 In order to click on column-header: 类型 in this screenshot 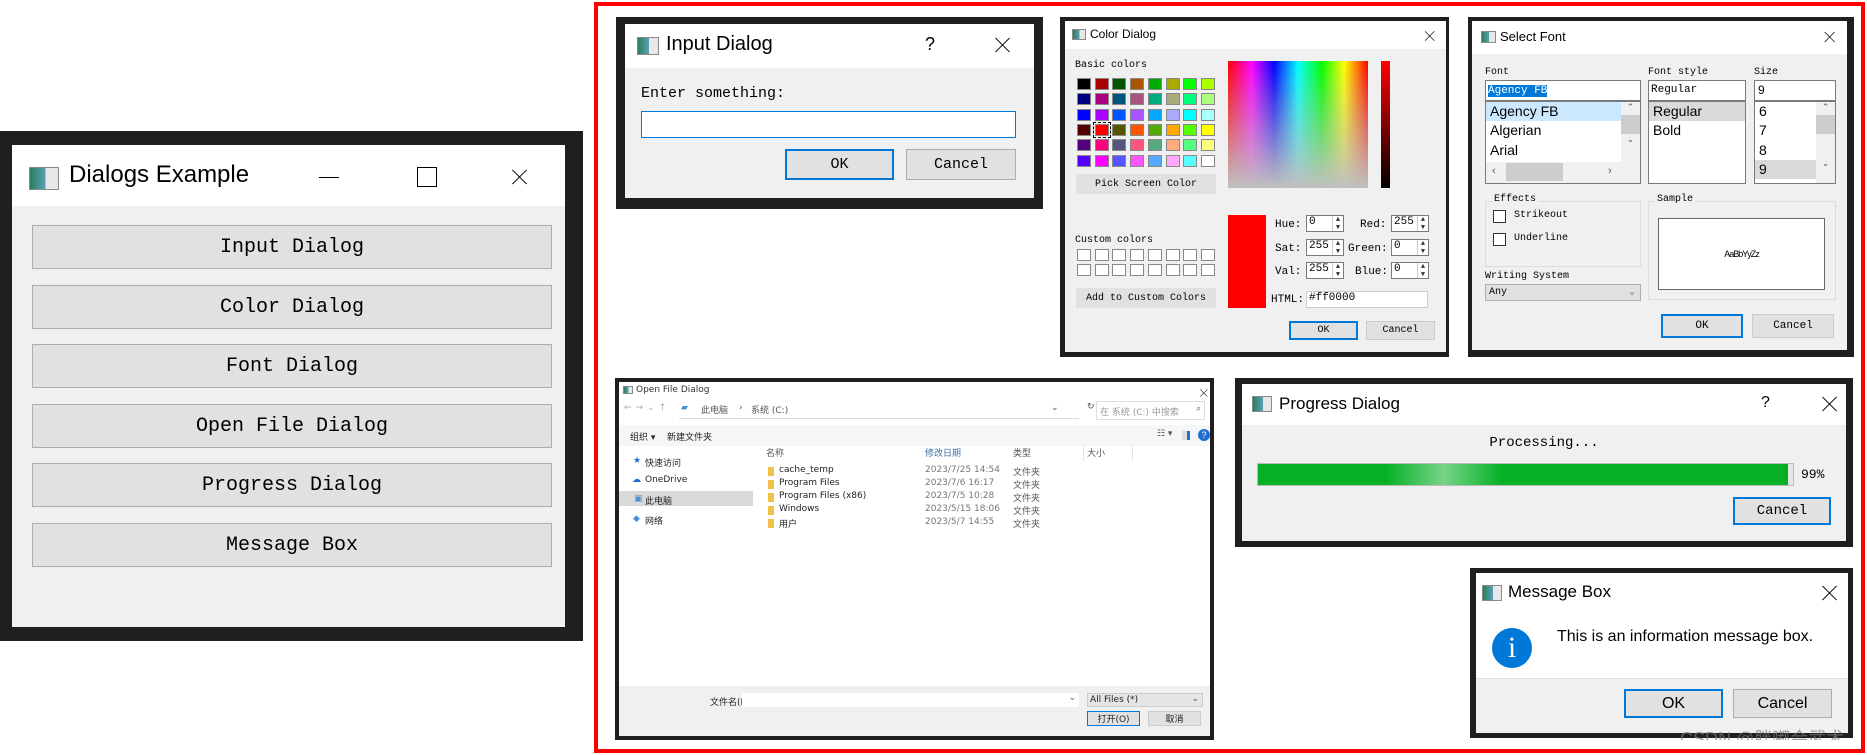, I will do `click(1022, 452)`.